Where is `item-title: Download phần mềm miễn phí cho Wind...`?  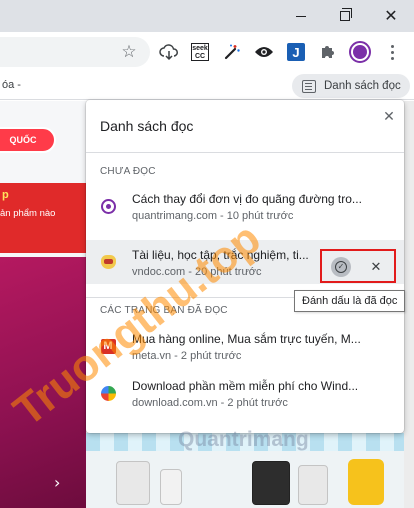
item-title: Download phần mềm miễn phí cho Wind... is located at coordinates (245, 386).